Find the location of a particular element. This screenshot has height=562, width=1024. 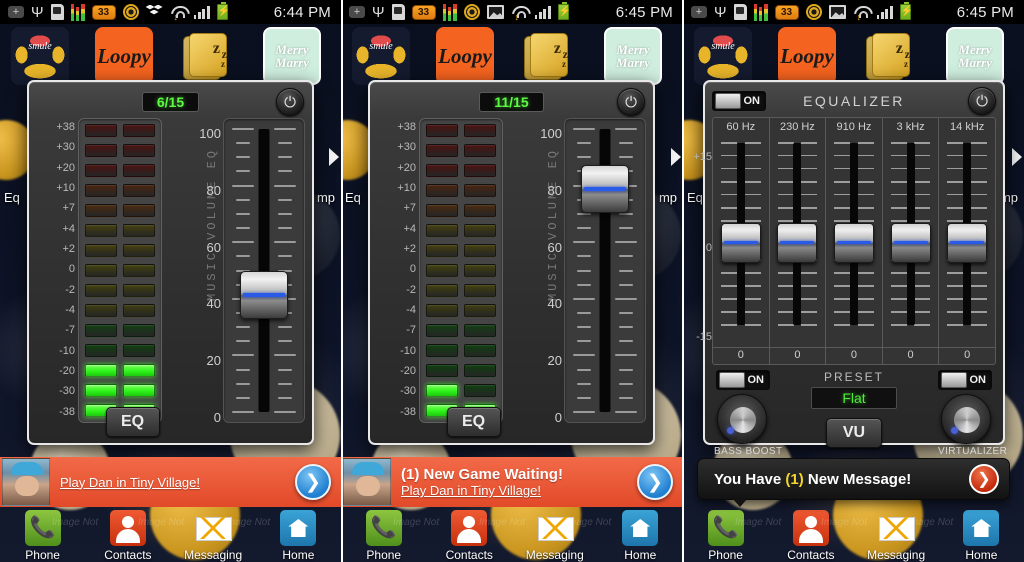

bass-boost-control: BASS BOOST is located at coordinates (748, 425).